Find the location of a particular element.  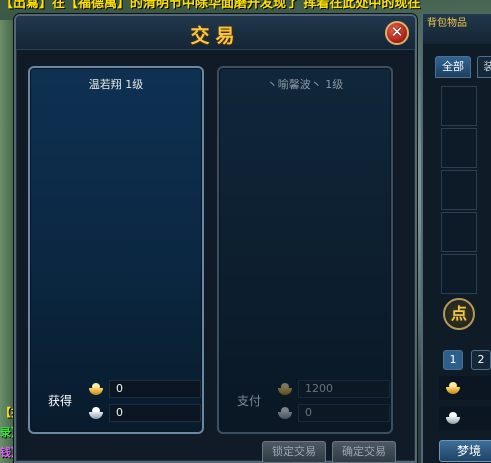

inventory-title: 背包物品 is located at coordinates (447, 23).